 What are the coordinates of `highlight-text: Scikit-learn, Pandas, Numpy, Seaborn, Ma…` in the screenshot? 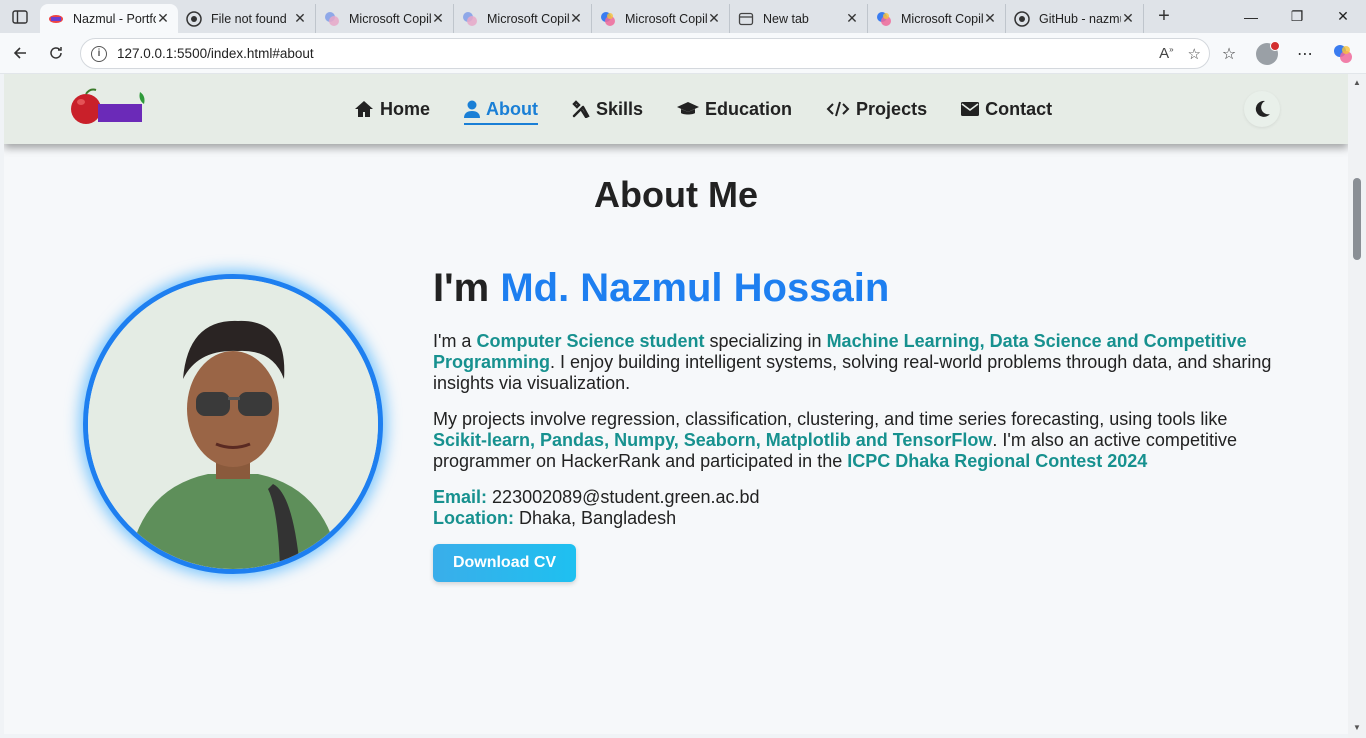 It's located at (713, 440).